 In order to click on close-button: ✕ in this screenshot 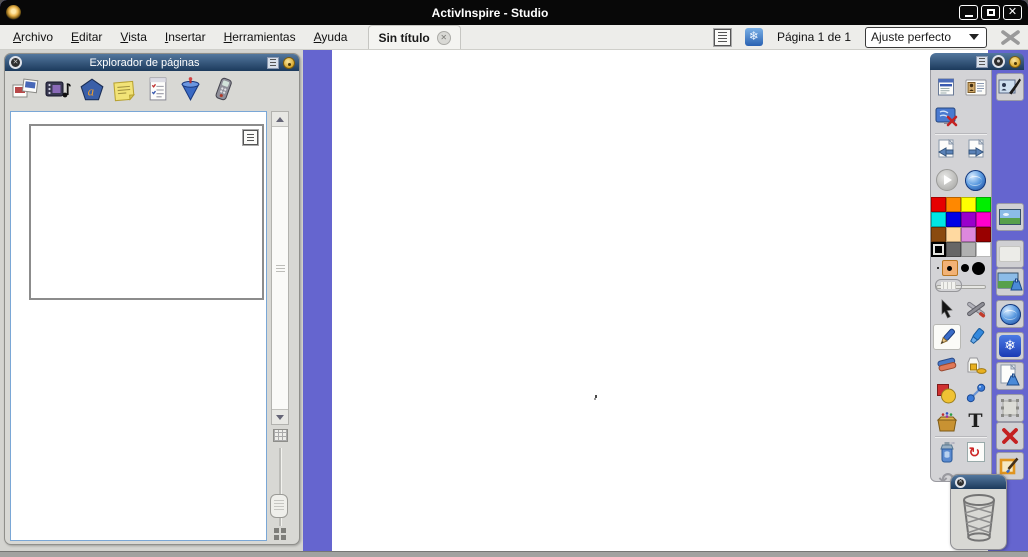, I will do `click(1012, 12)`.